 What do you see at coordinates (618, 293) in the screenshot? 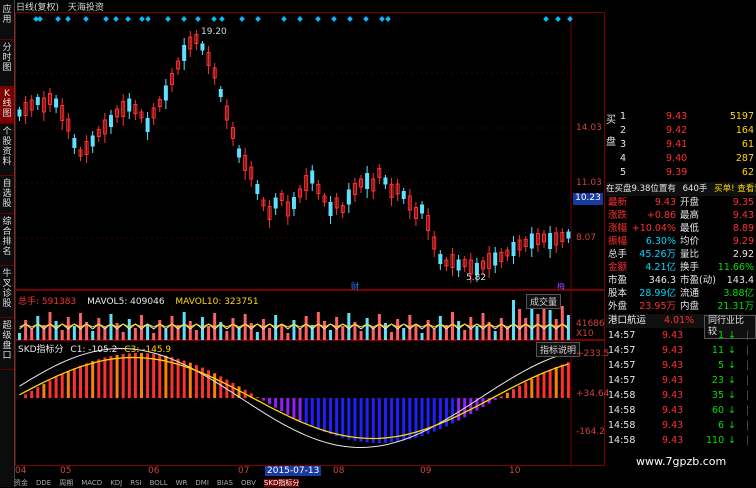
I see `quote-key: 股本` at bounding box center [618, 293].